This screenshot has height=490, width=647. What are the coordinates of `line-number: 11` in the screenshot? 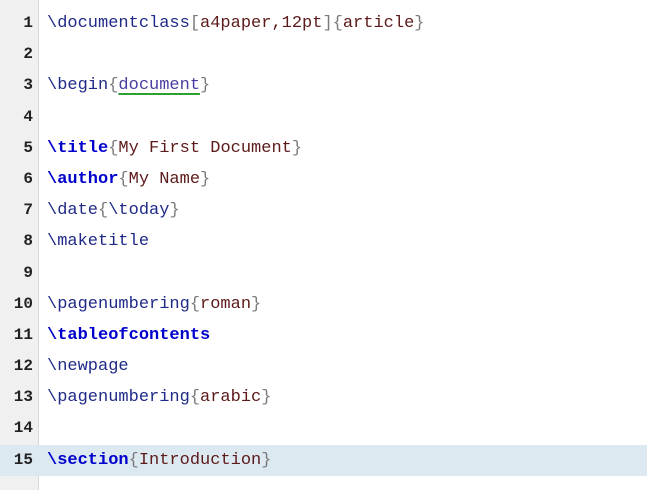 It's located at (23, 334).